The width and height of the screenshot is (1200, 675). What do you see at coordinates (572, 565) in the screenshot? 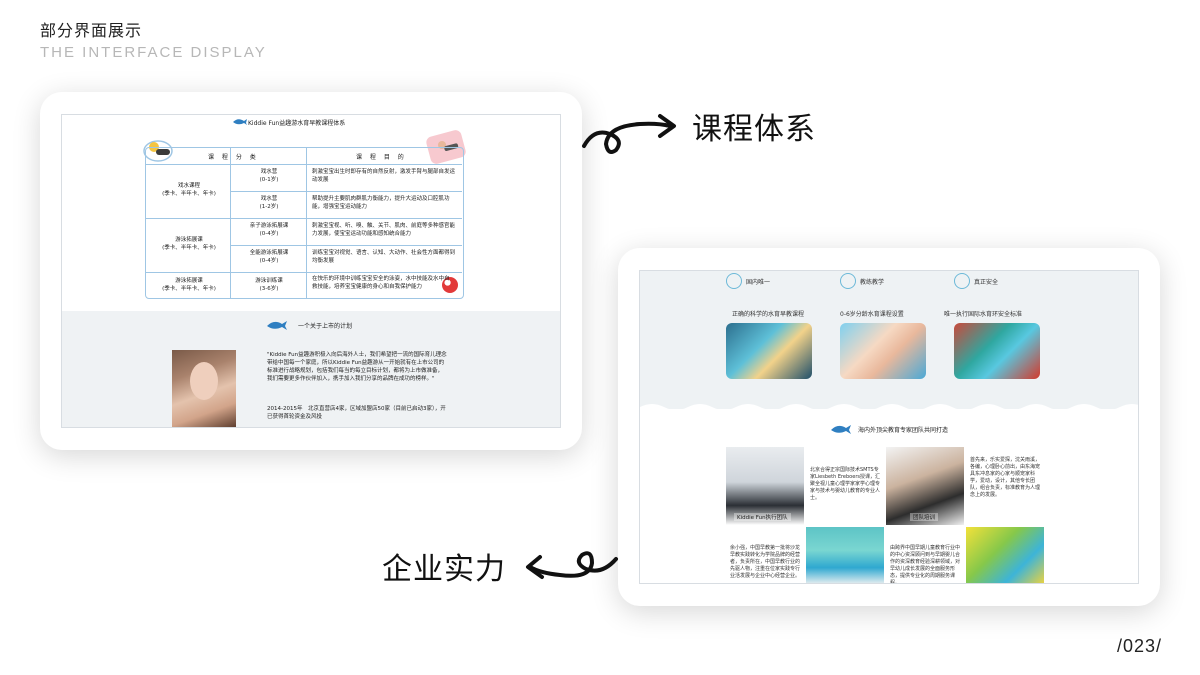
I see `swirl-arrow-left-icon` at bounding box center [572, 565].